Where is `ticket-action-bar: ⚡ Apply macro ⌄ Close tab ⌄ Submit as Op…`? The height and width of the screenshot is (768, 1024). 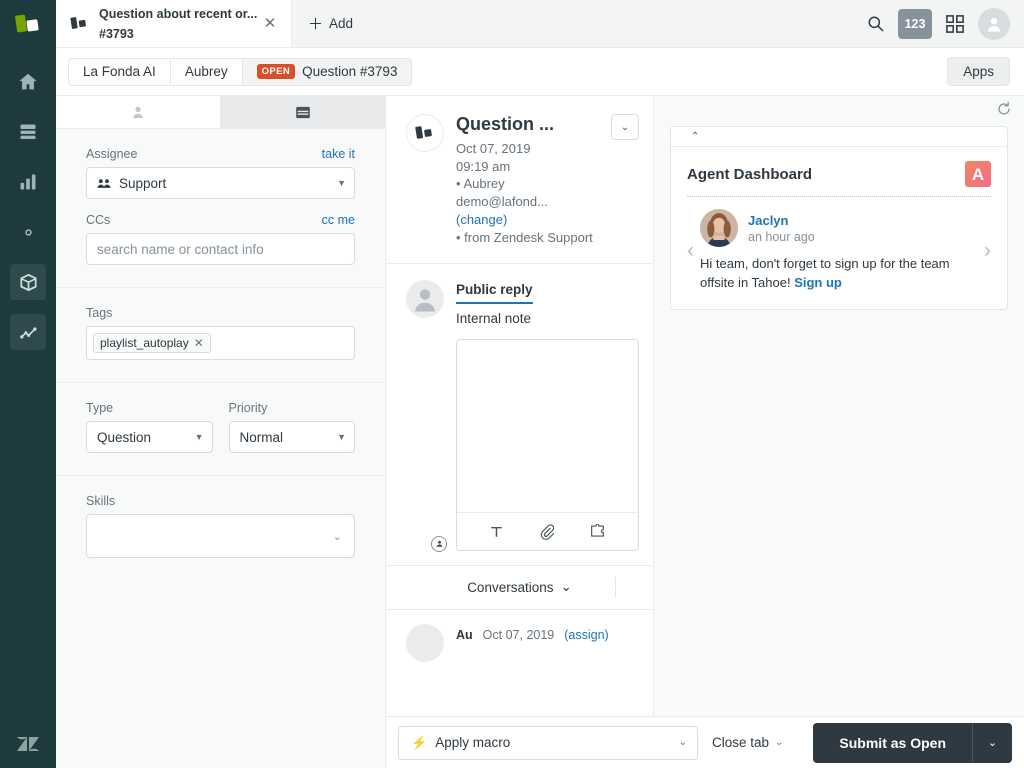
ticket-action-bar: ⚡ Apply macro ⌄ Close tab ⌄ Submit as Op… is located at coordinates (705, 742).